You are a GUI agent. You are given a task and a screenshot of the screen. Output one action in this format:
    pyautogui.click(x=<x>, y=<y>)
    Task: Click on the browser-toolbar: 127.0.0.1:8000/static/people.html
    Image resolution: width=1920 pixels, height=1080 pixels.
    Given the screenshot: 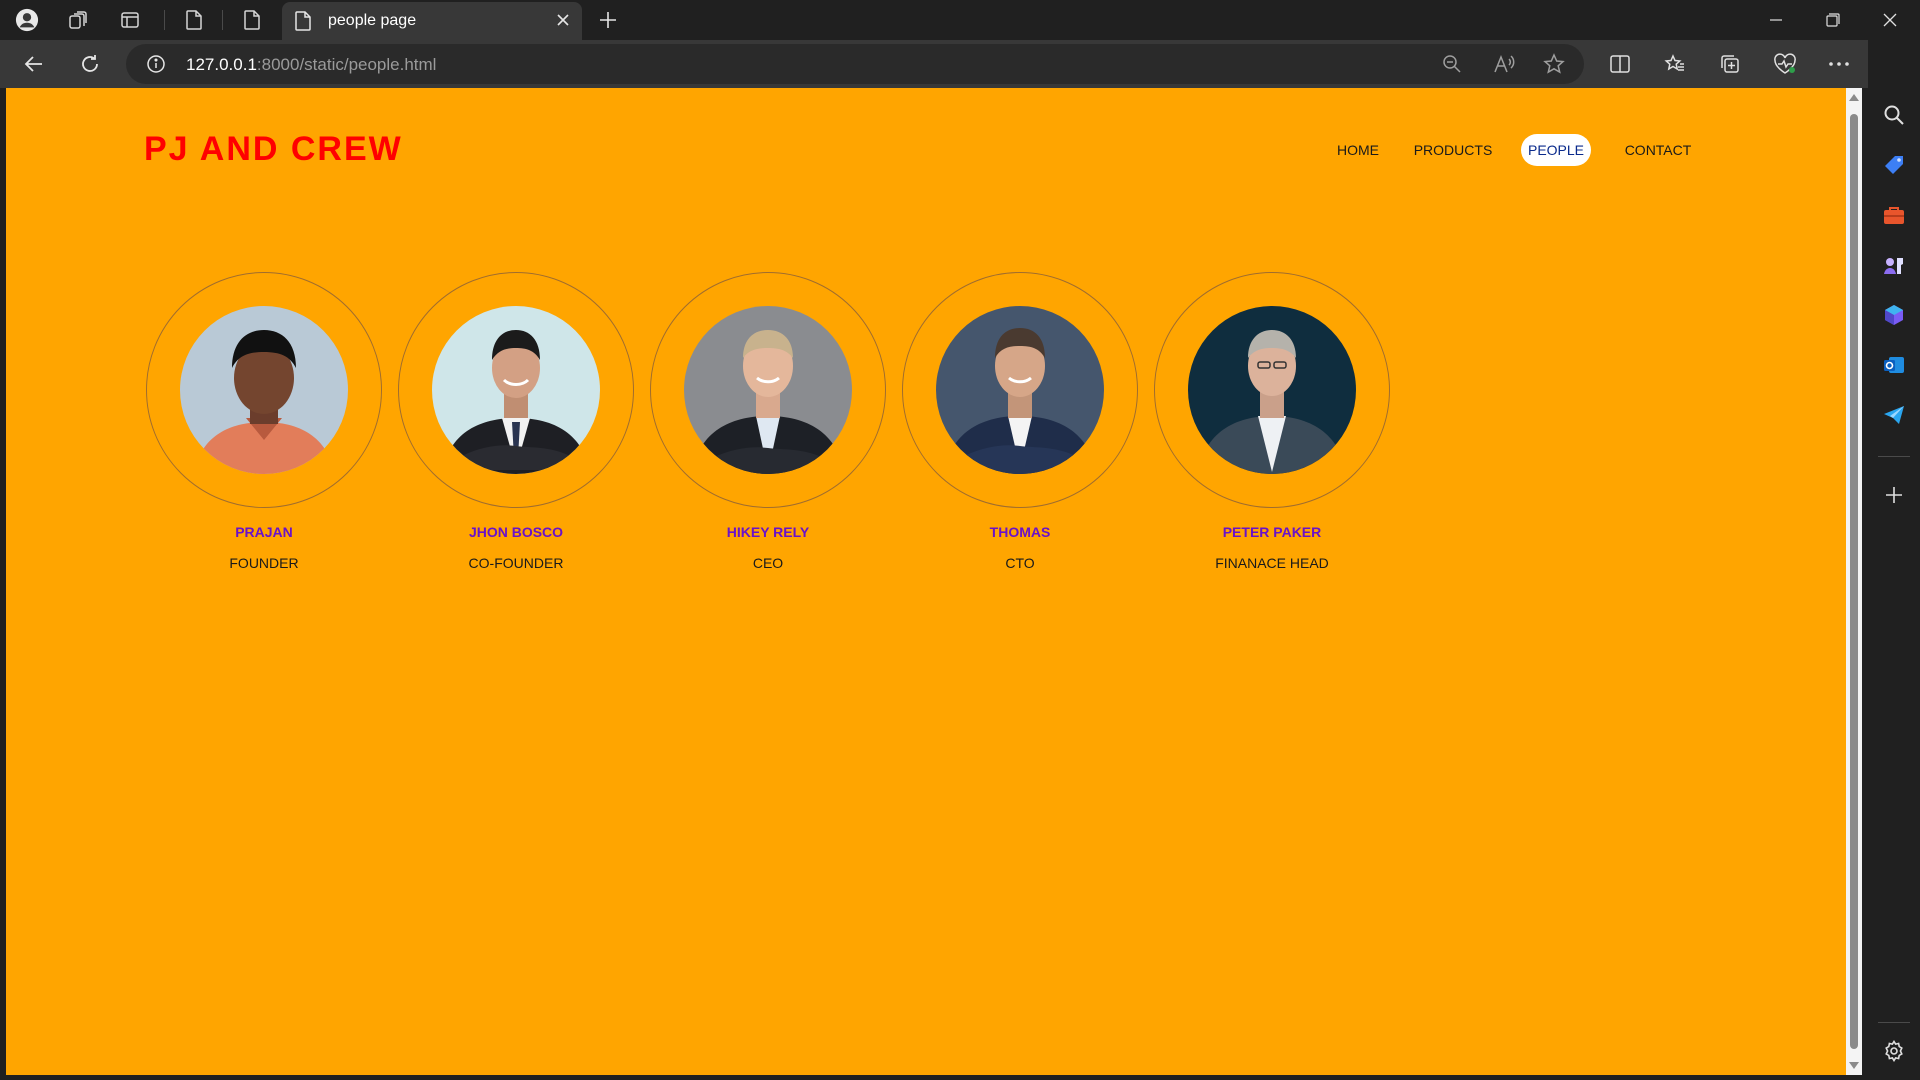 What is the action you would take?
    pyautogui.click(x=960, y=64)
    